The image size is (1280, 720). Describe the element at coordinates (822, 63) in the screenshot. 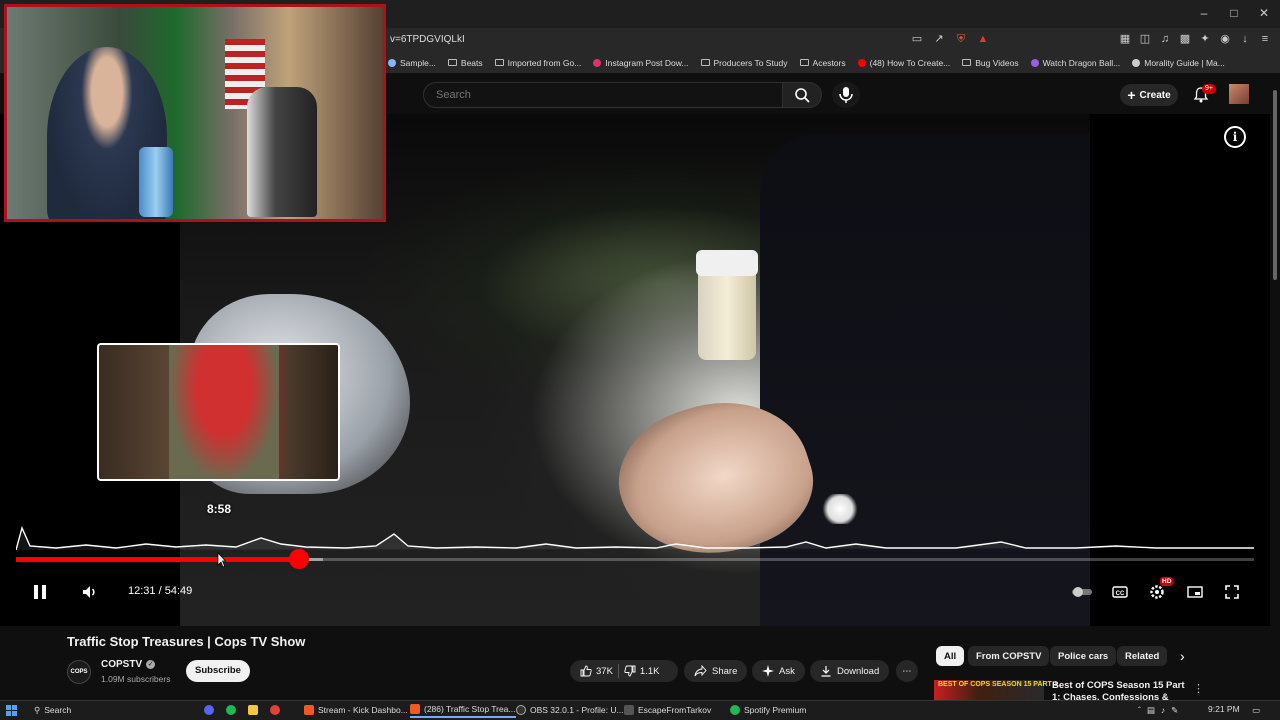

I see `bookmark-item: Acestors` at that location.